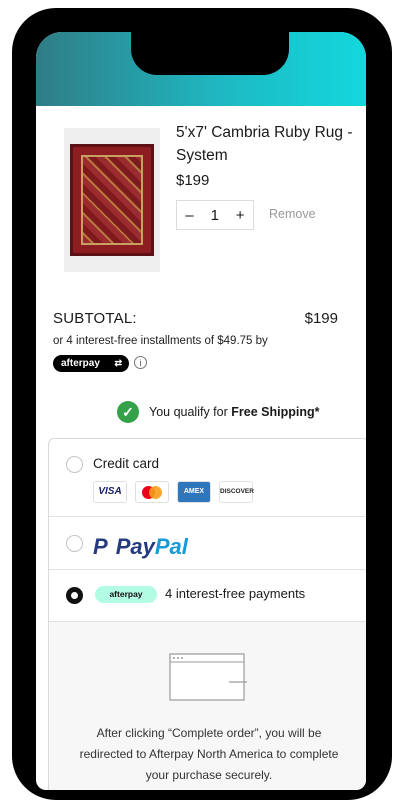 This screenshot has height=806, width=402. What do you see at coordinates (100, 546) in the screenshot?
I see `paypal-p-icon: P` at bounding box center [100, 546].